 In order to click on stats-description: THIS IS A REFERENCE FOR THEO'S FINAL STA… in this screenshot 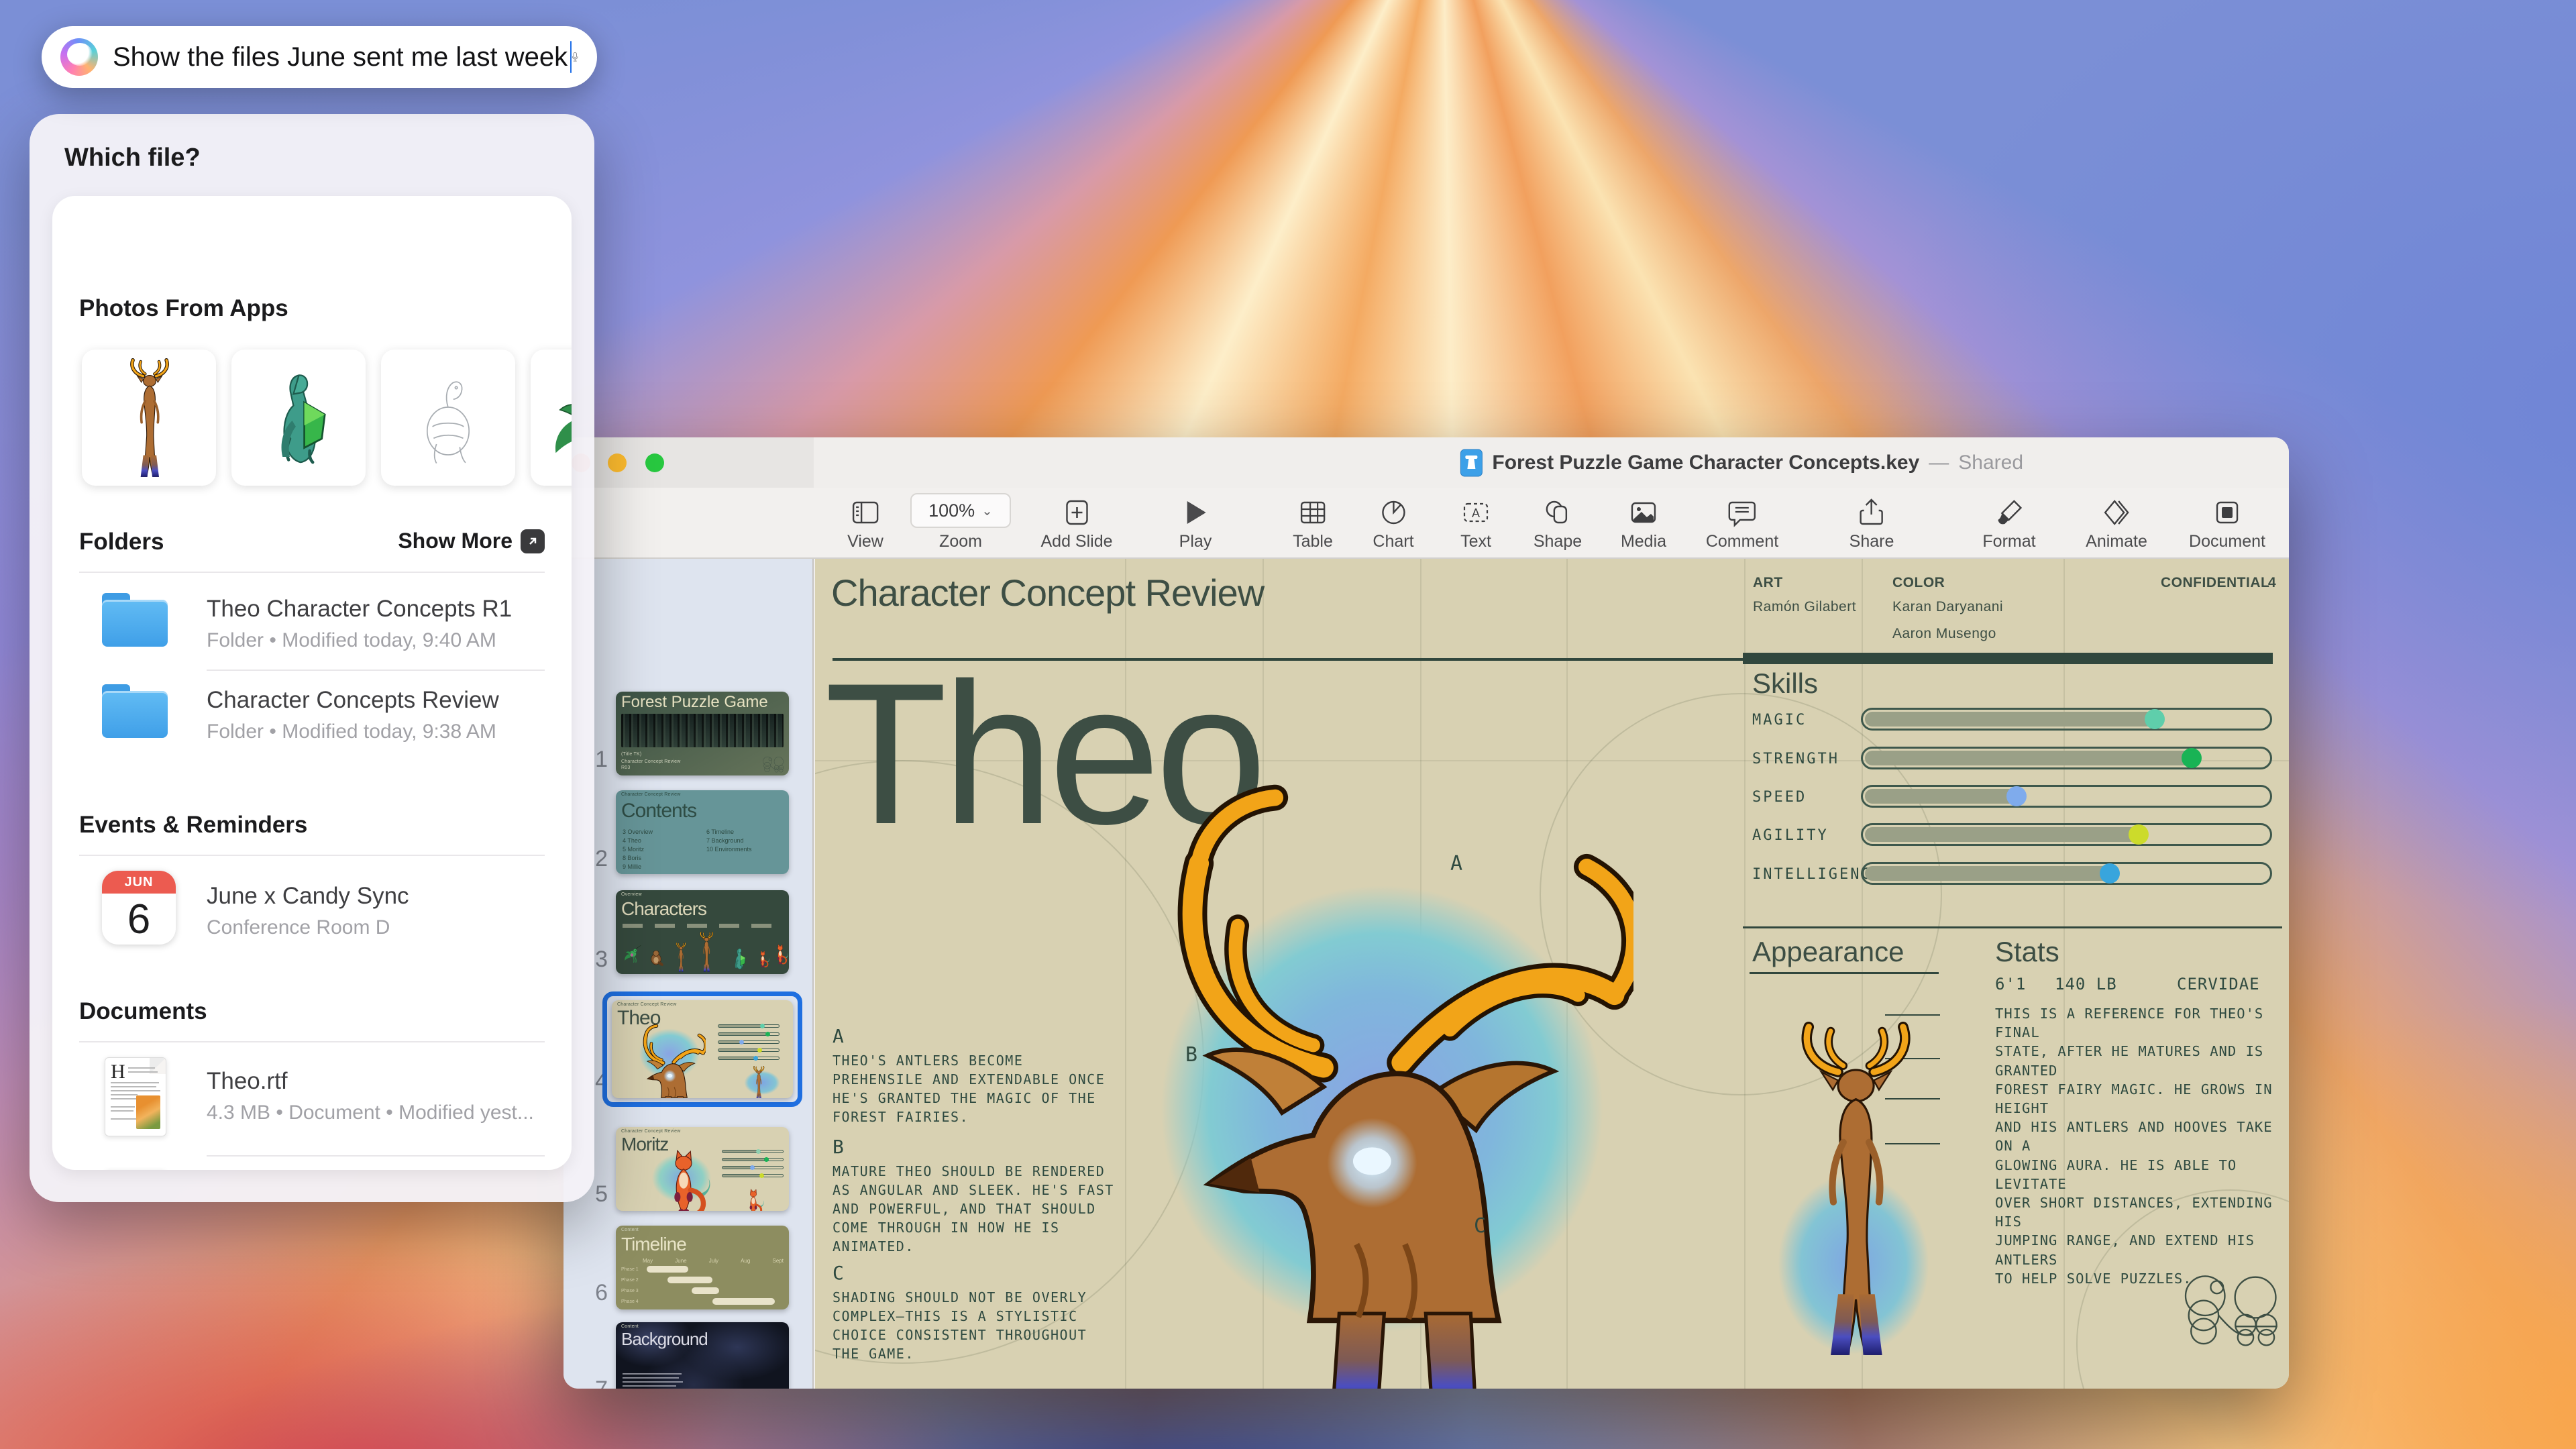, I will do `click(2134, 1146)`.